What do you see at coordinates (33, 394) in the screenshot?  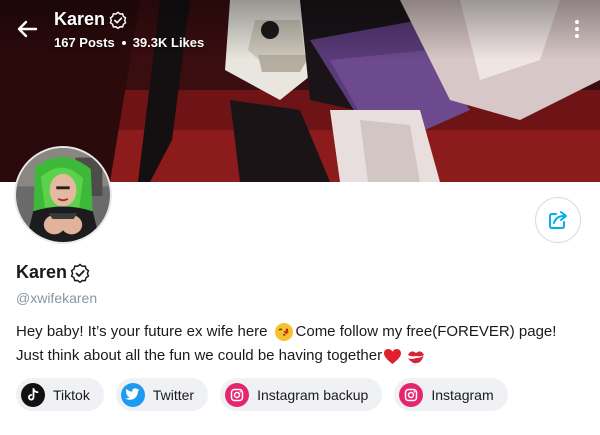 I see `tiktok-icon` at bounding box center [33, 394].